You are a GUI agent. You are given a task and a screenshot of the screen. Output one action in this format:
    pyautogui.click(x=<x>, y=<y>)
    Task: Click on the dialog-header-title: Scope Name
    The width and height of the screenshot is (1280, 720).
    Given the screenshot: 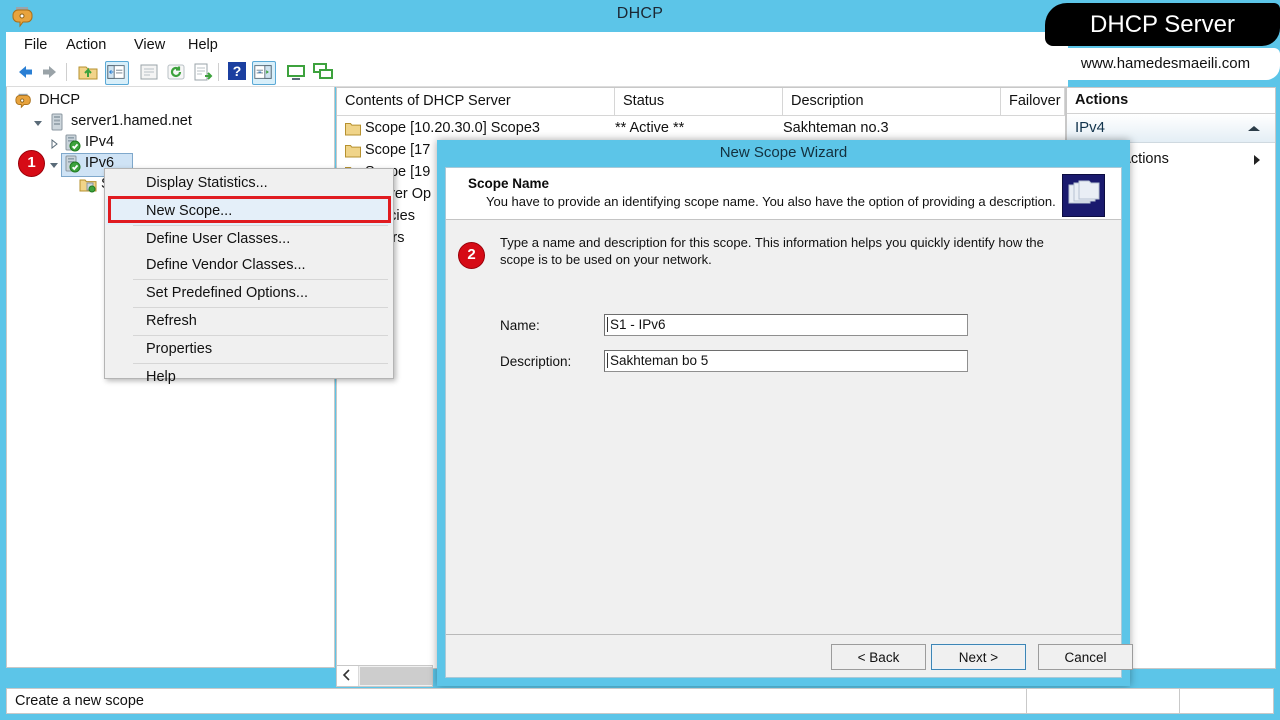 What is the action you would take?
    pyautogui.click(x=509, y=183)
    